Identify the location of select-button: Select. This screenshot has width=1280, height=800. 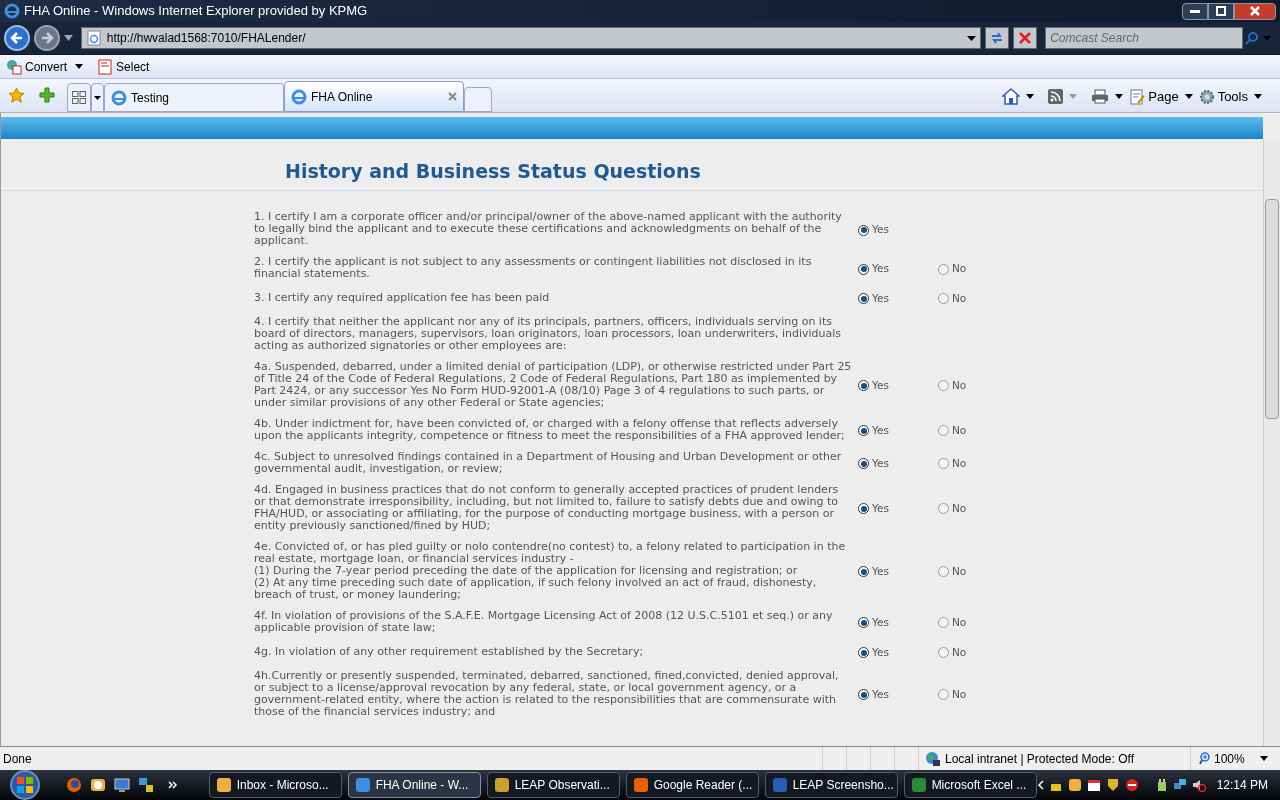
(123, 66).